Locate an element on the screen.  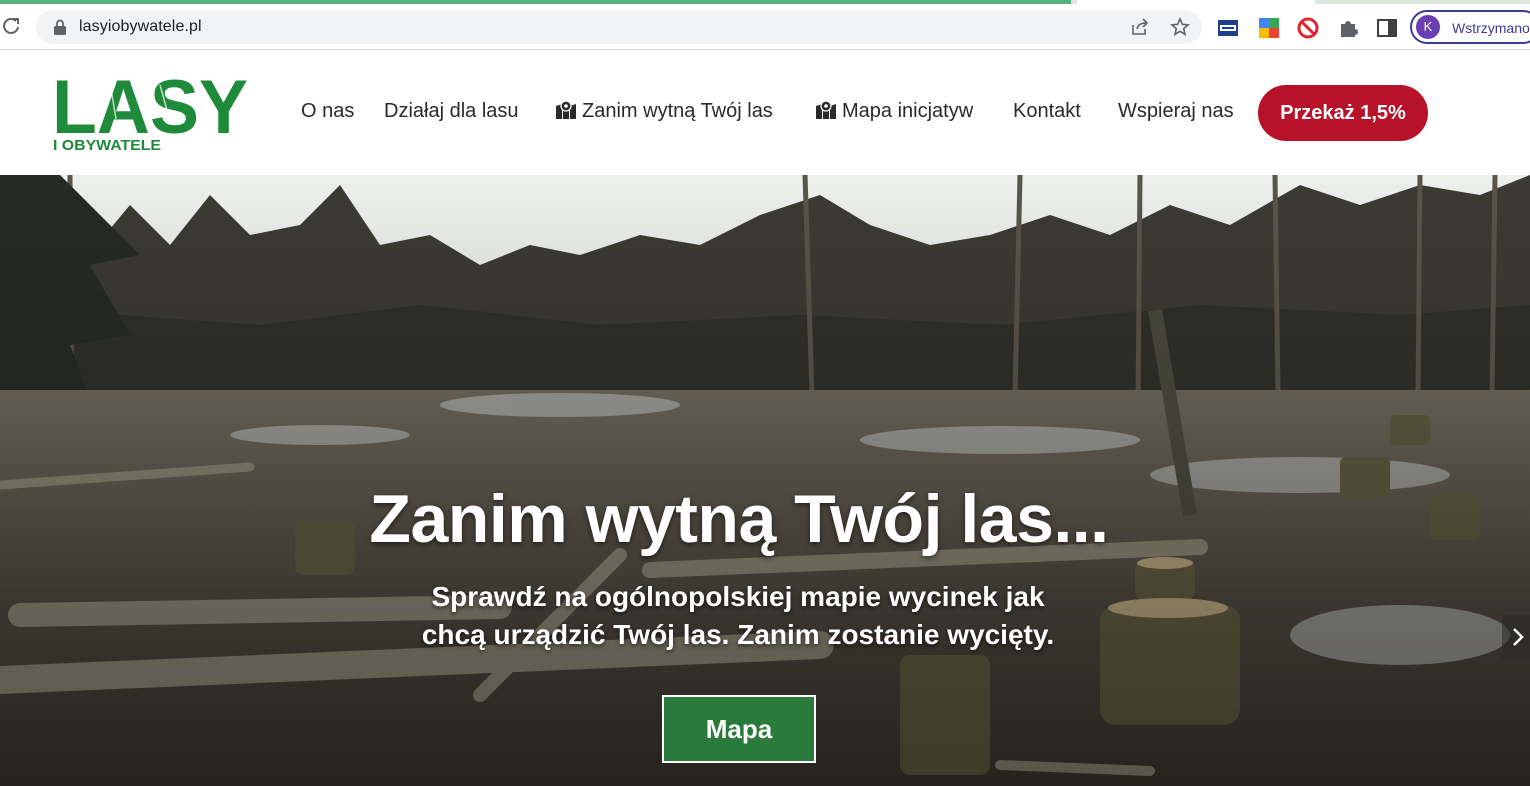
address-bar: lasyiobywatele.pl is located at coordinates (619, 27).